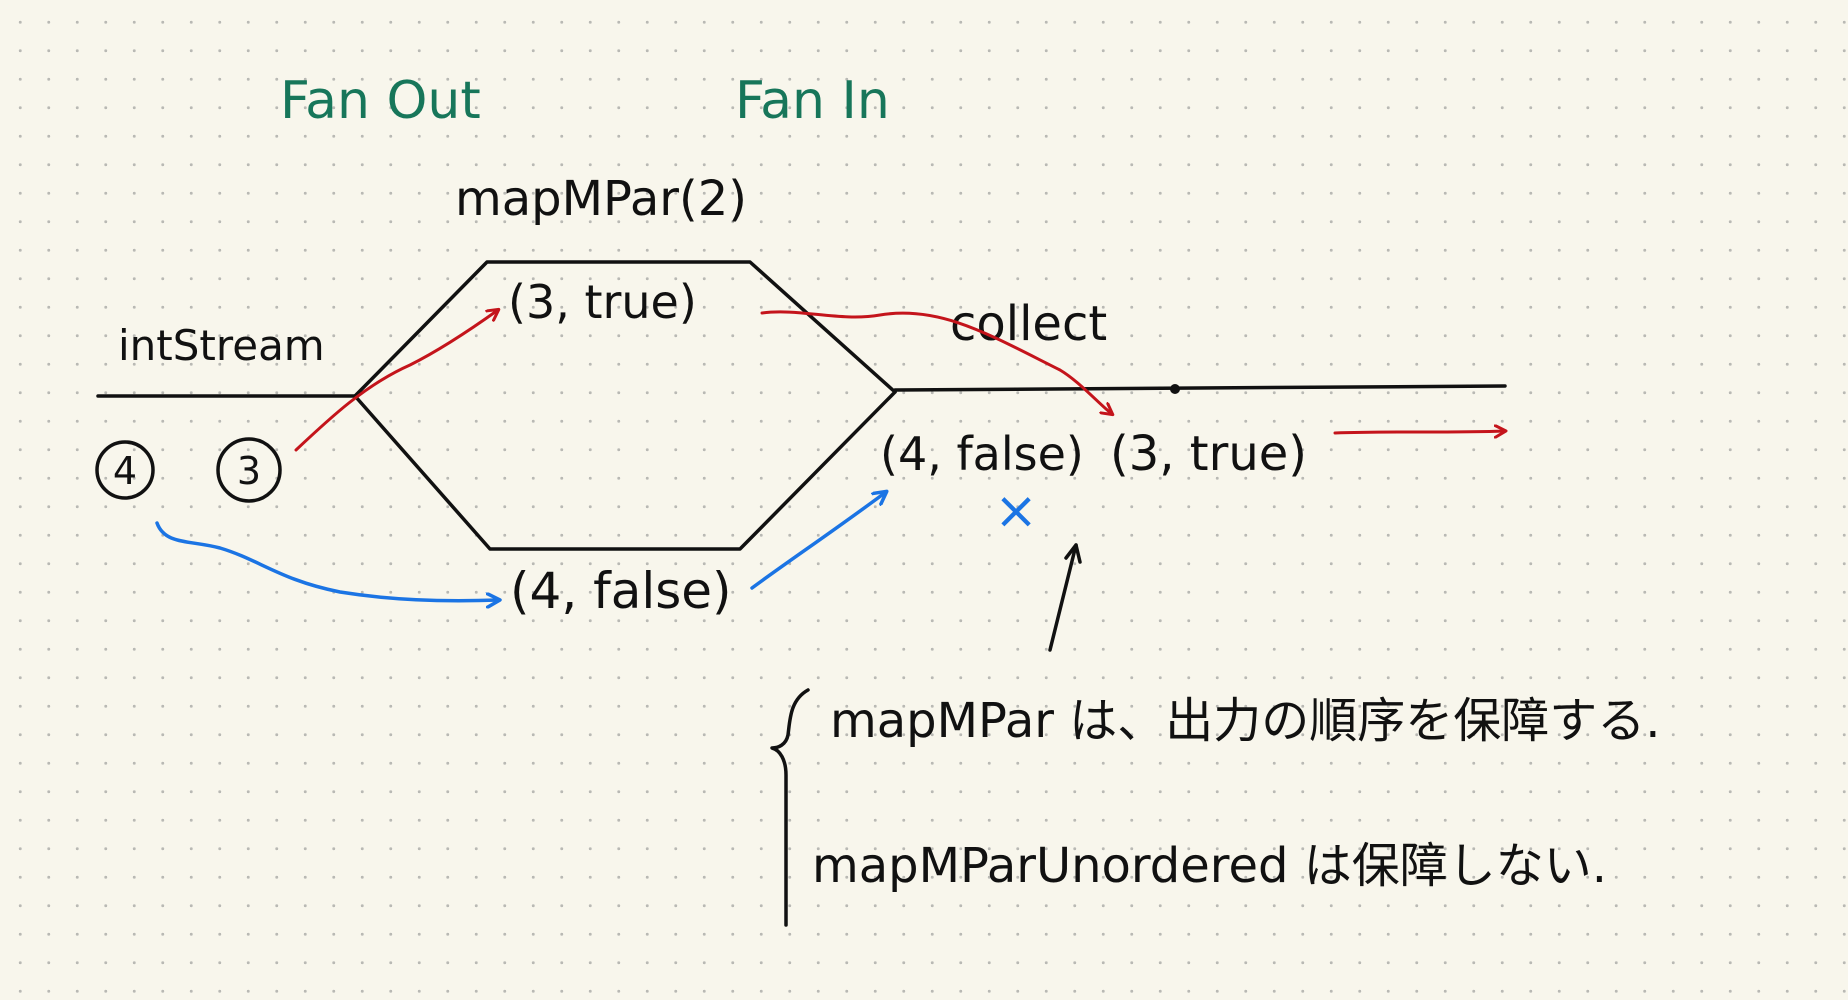 This screenshot has width=1848, height=1000. Describe the element at coordinates (1016, 511) in the screenshot. I see `rejected-mark: ×` at that location.